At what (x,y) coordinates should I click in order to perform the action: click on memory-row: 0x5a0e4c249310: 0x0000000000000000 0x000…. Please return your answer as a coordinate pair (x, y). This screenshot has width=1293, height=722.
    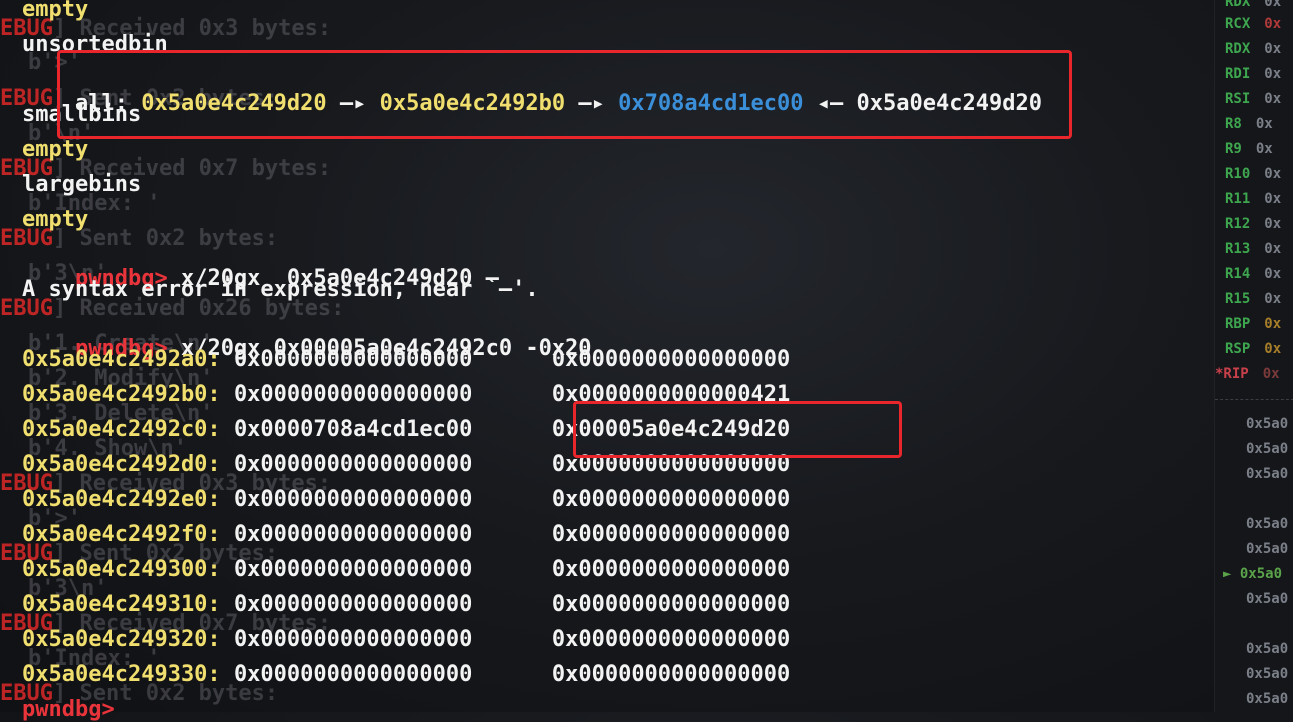
    Looking at the image, I should click on (406, 604).